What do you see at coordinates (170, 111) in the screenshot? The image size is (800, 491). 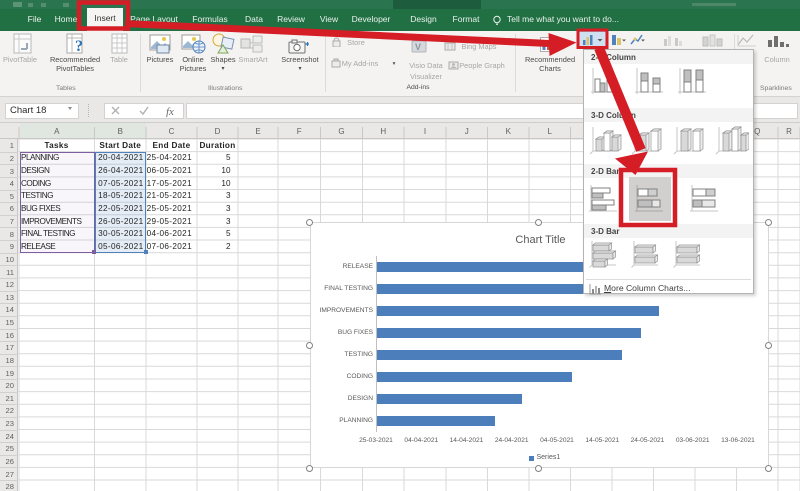 I see `svg-text: fx` at bounding box center [170, 111].